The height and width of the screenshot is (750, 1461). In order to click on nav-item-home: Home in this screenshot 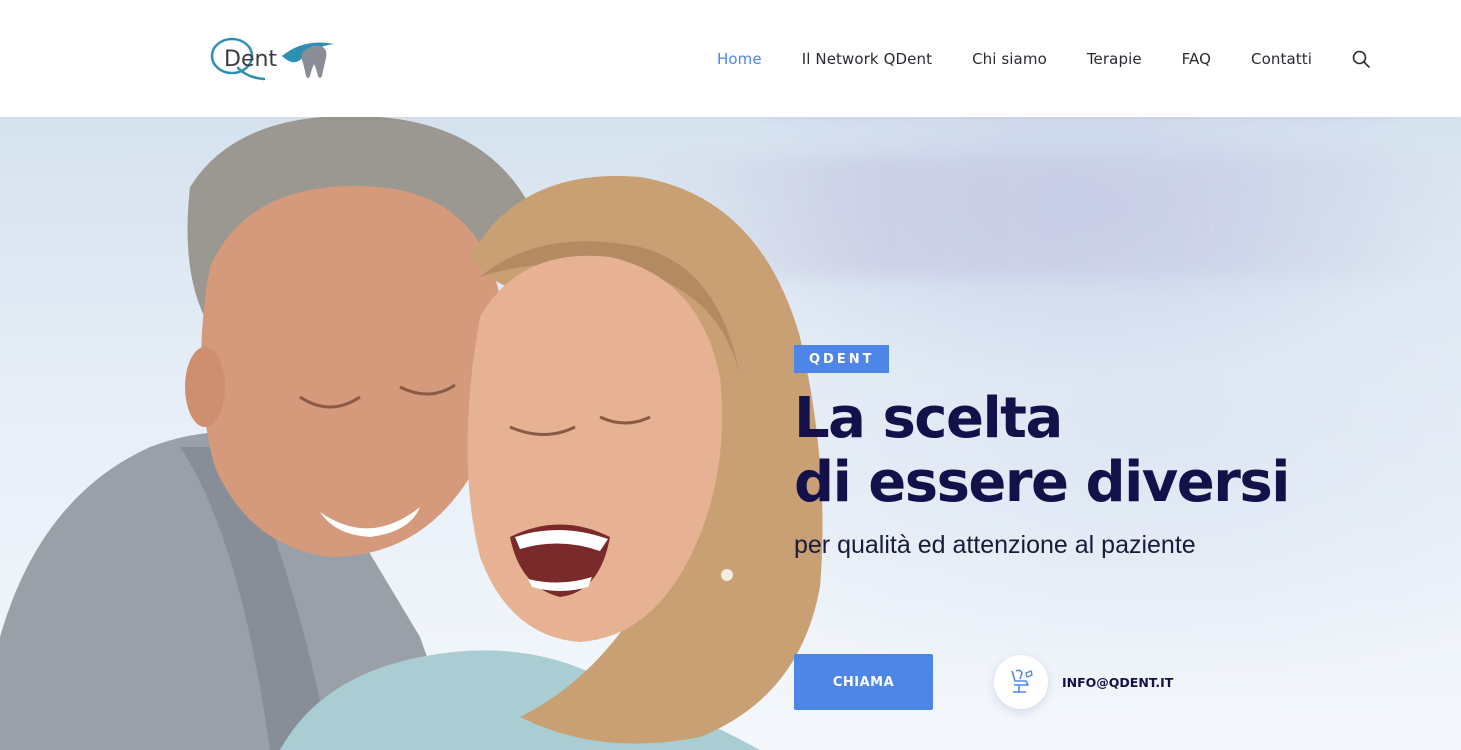, I will do `click(739, 59)`.